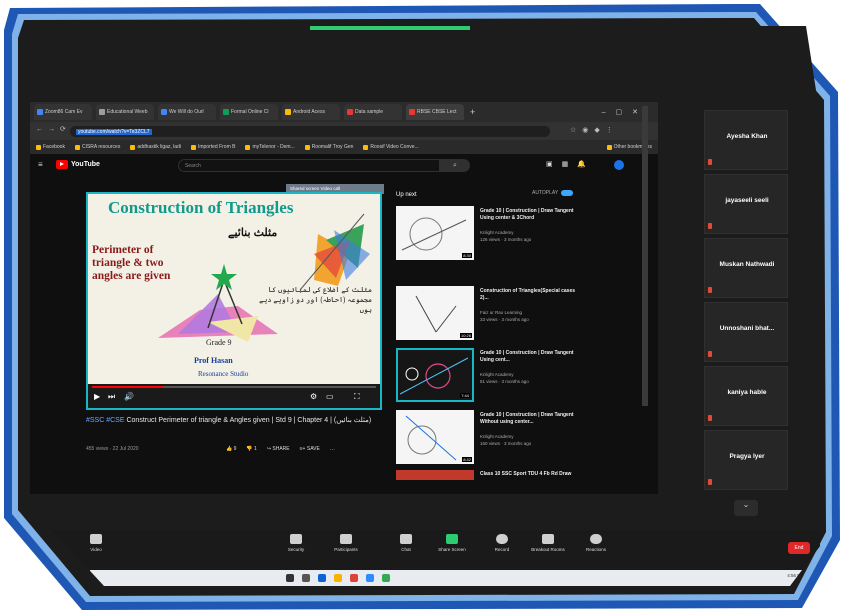 This screenshot has height=612, width=846. Describe the element at coordinates (346, 539) in the screenshot. I see `participants-icon` at that location.